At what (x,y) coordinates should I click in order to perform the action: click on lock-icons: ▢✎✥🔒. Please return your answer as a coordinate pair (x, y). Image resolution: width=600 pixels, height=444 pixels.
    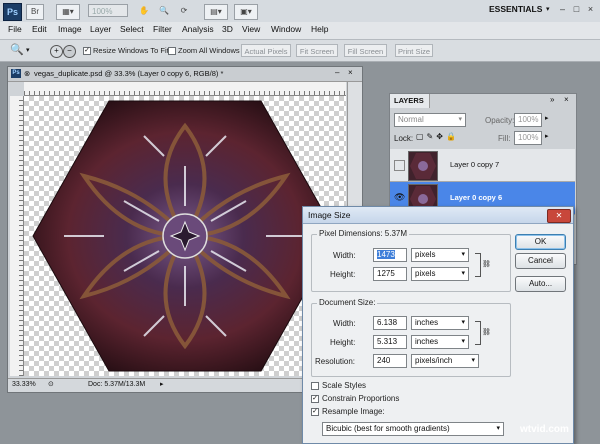
    Looking at the image, I should click on (437, 136).